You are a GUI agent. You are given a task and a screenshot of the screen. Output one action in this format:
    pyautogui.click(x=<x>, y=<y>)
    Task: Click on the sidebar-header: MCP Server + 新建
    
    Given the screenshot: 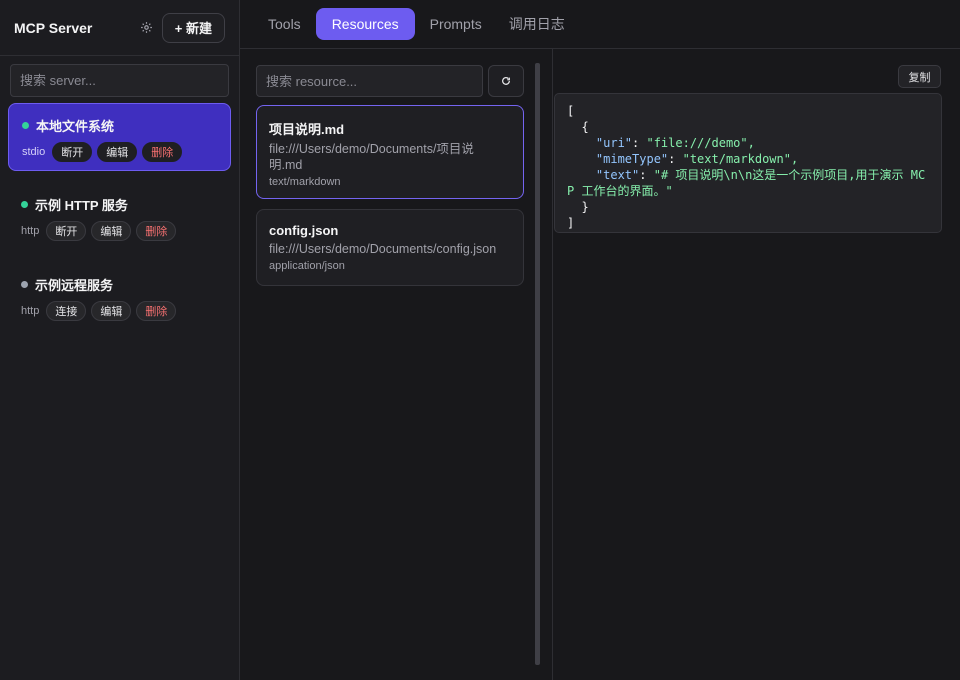 What is the action you would take?
    pyautogui.click(x=119, y=28)
    